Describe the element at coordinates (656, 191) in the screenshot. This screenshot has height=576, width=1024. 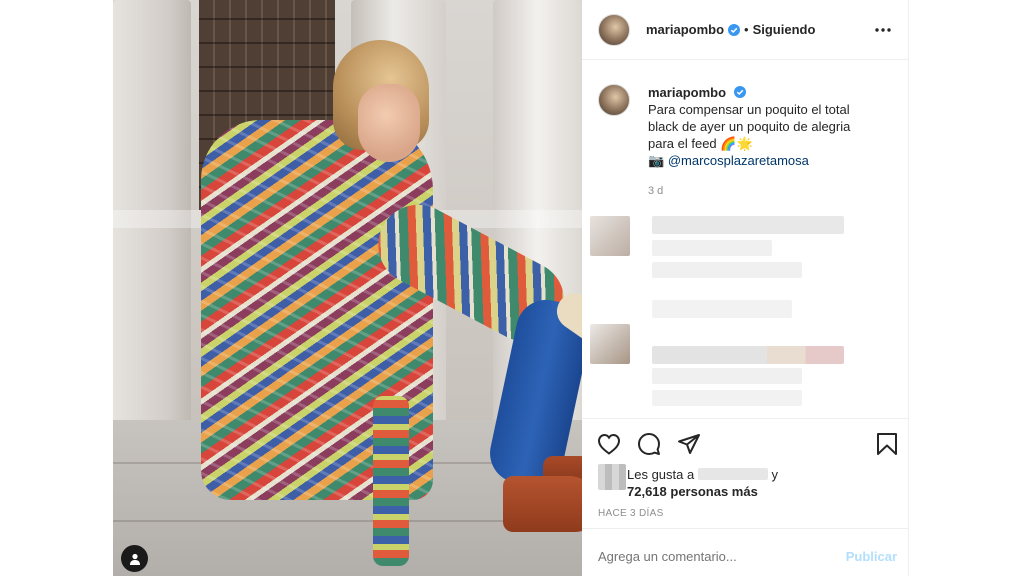
I see `caption-timestamp: 3 d` at that location.